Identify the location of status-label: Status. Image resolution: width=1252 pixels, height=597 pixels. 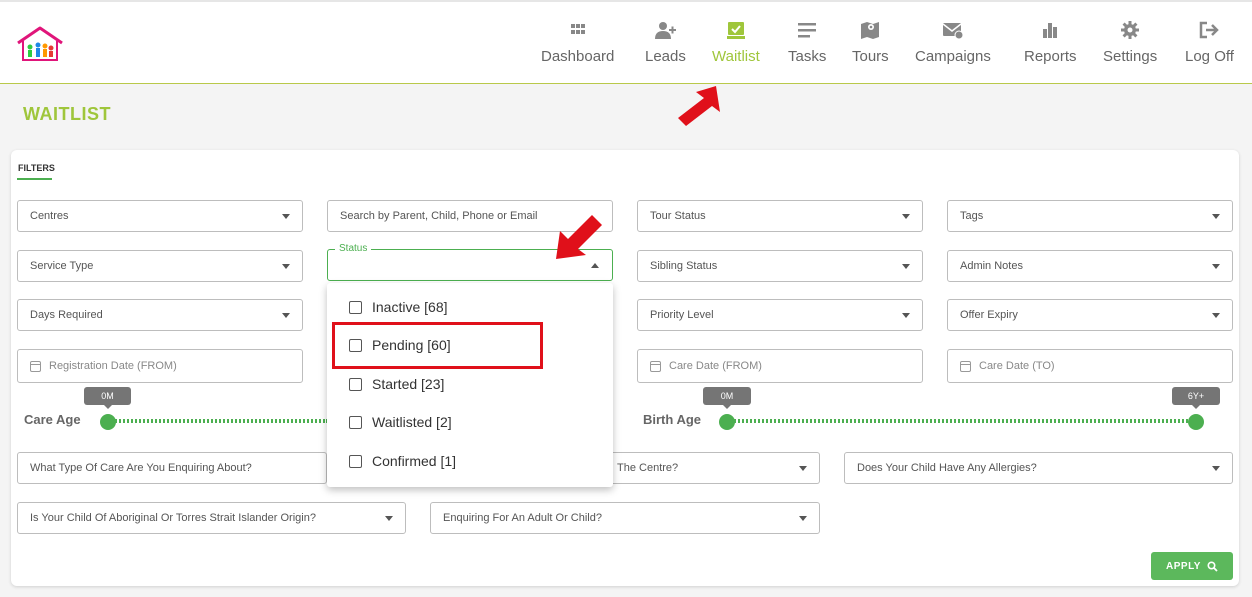
(353, 248).